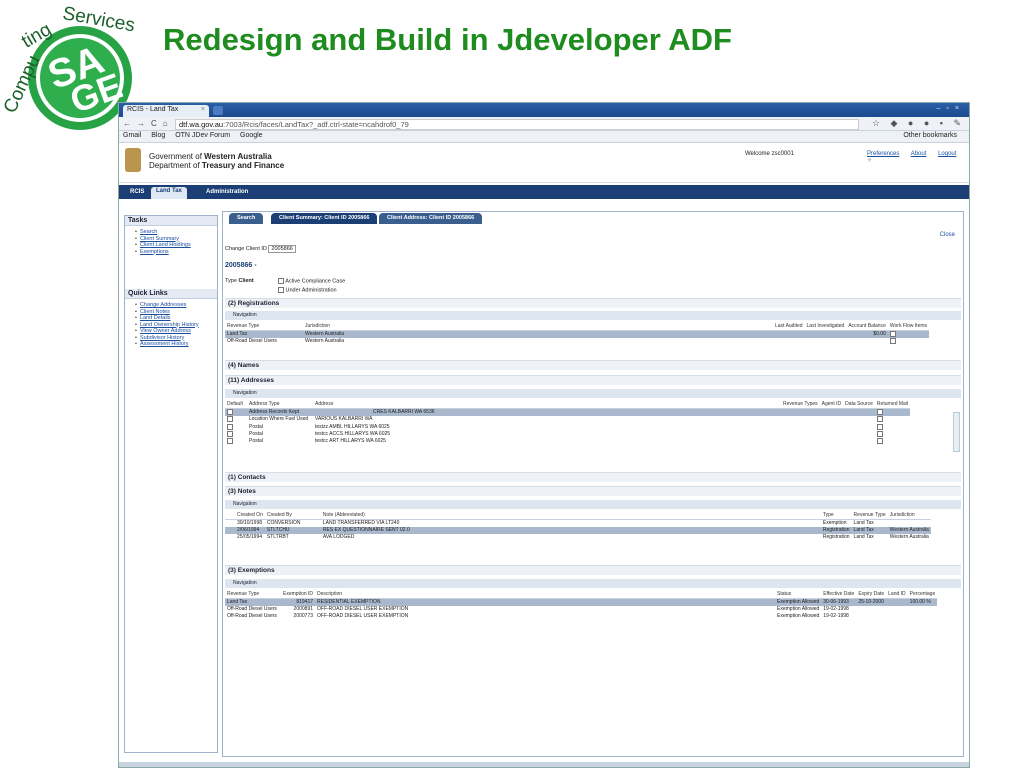 The width and height of the screenshot is (1024, 768). What do you see at coordinates (236, 405) in the screenshot?
I see `col-header: Default` at bounding box center [236, 405].